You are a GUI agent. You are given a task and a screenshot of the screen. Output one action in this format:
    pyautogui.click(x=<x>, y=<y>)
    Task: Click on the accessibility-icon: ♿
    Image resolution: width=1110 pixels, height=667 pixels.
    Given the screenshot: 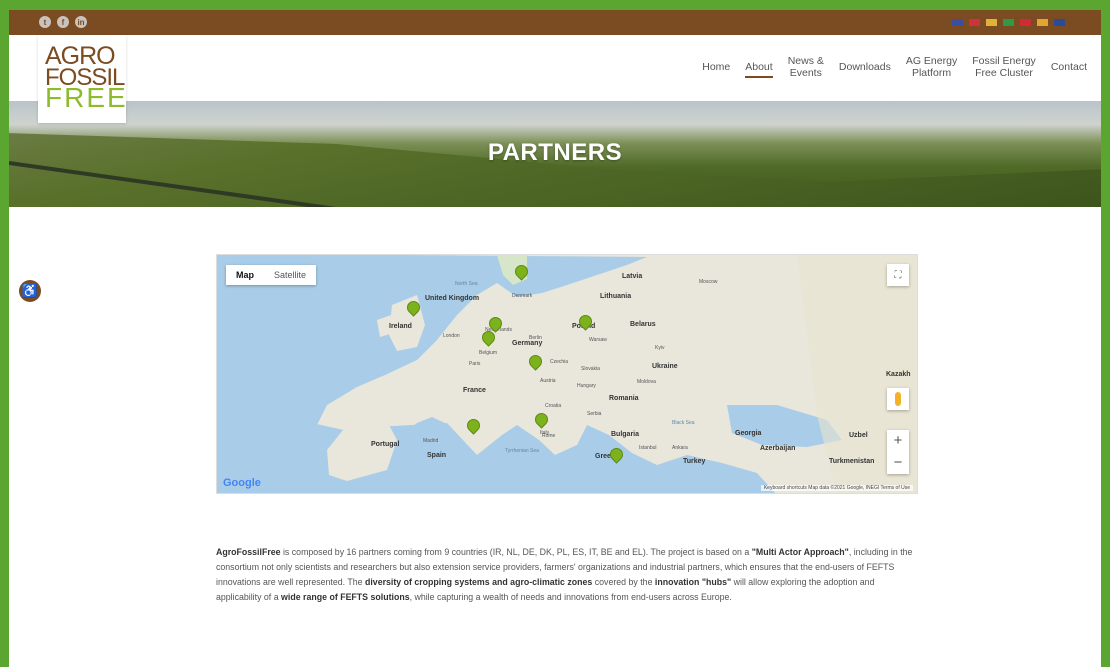 What is the action you would take?
    pyautogui.click(x=30, y=291)
    